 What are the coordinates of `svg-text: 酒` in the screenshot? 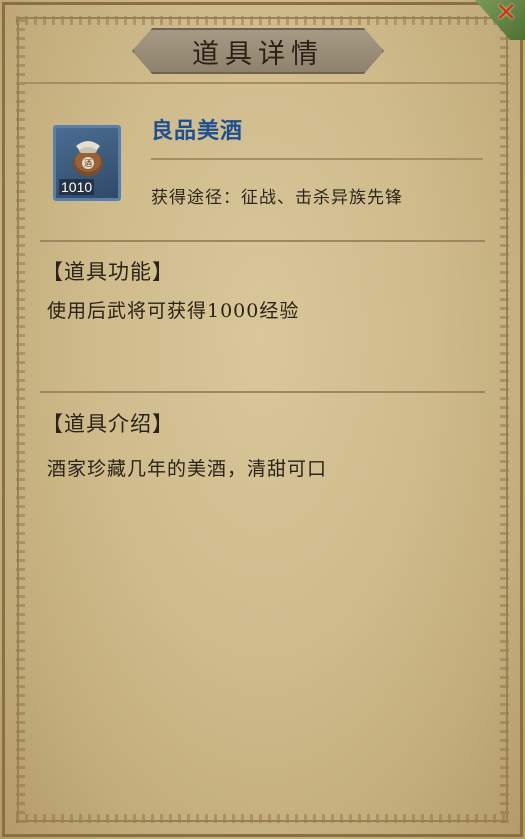 It's located at (88, 163).